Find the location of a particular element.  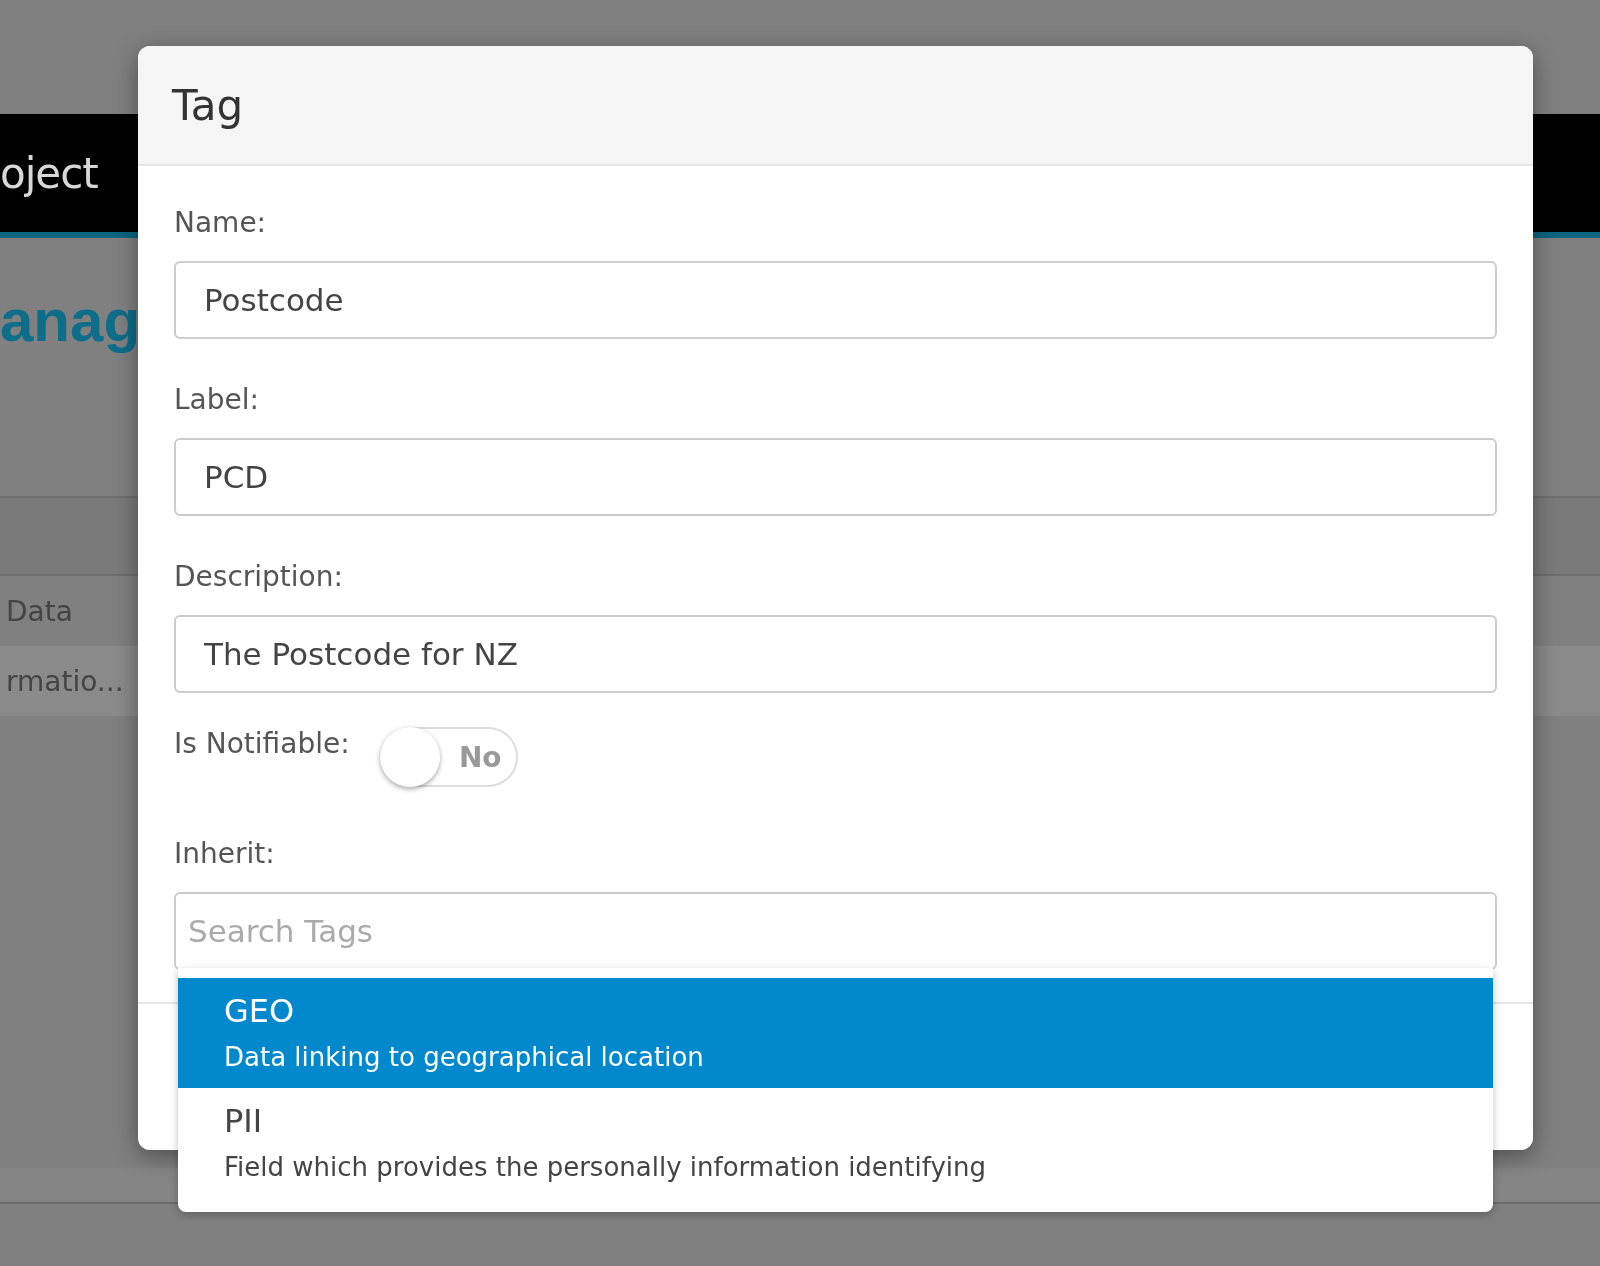

field-label: Inherit: is located at coordinates (224, 853).